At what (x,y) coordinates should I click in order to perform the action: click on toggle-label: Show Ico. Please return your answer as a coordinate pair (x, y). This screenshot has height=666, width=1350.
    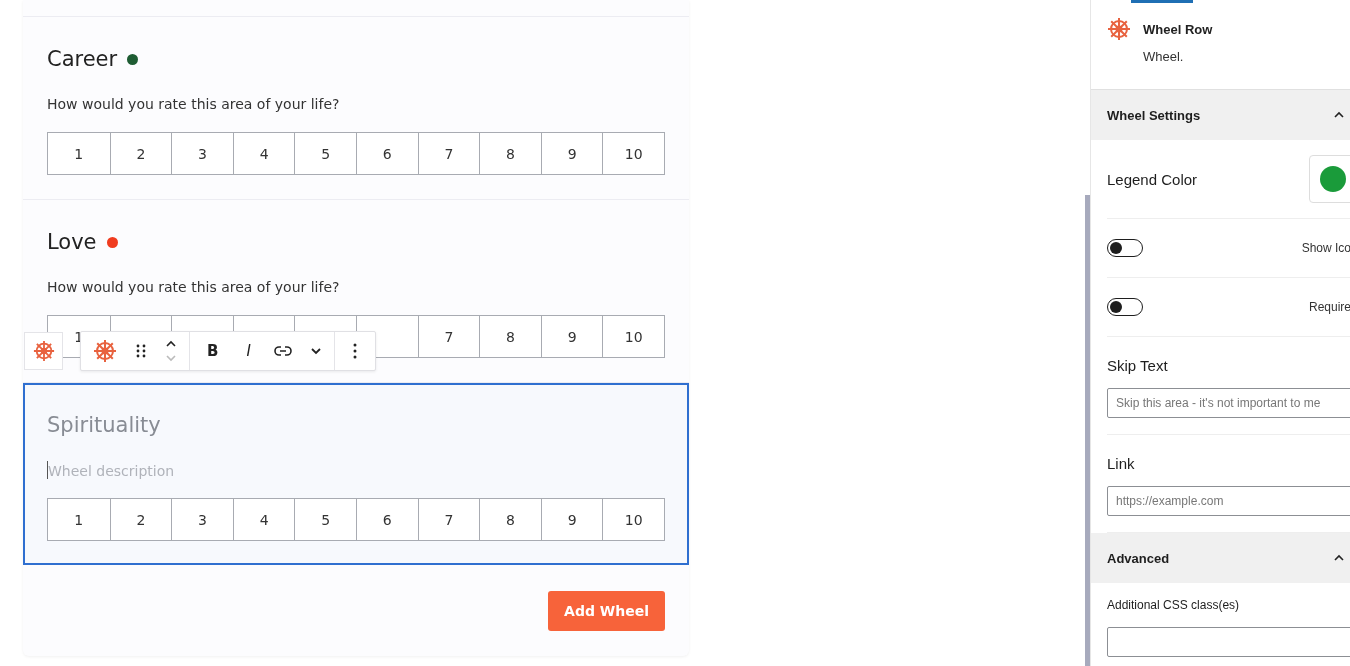
    Looking at the image, I should click on (1325, 248).